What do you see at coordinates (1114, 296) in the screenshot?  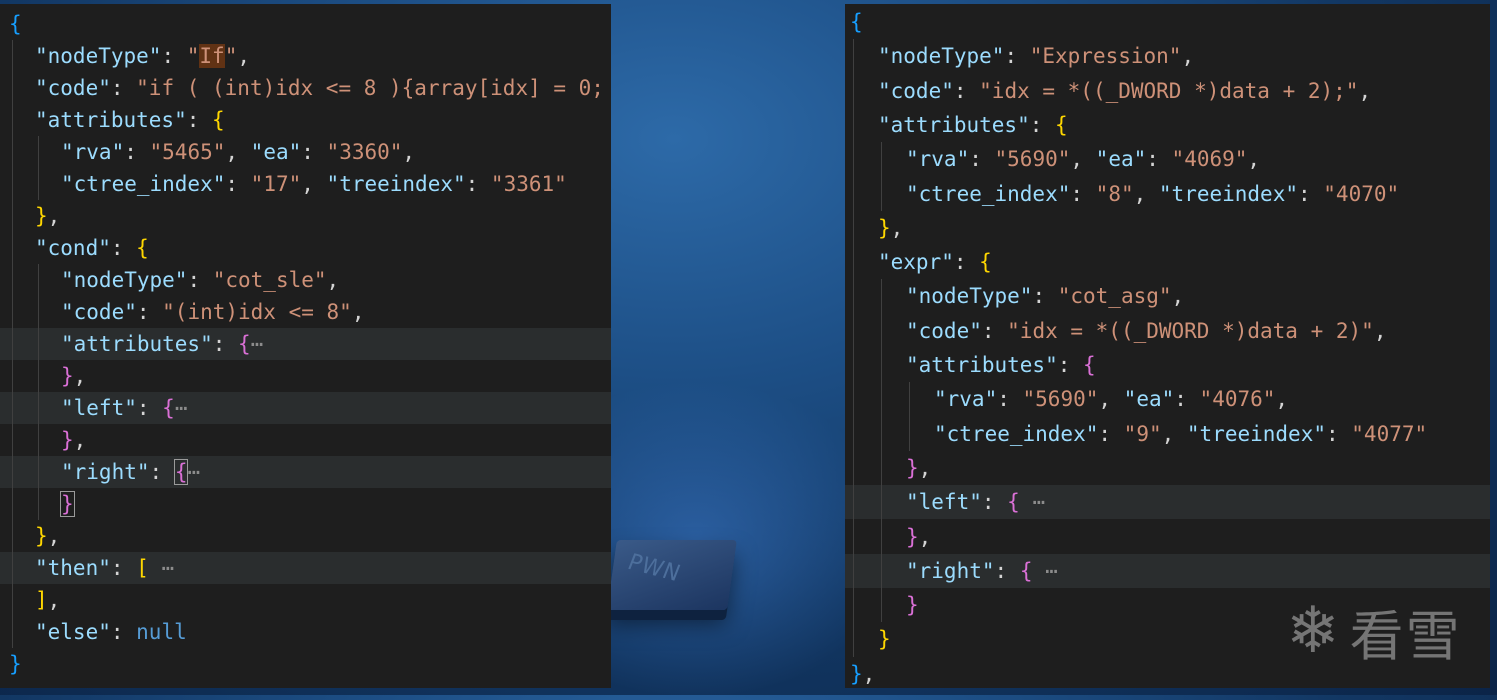 I see `code-token: "cot_asg"` at bounding box center [1114, 296].